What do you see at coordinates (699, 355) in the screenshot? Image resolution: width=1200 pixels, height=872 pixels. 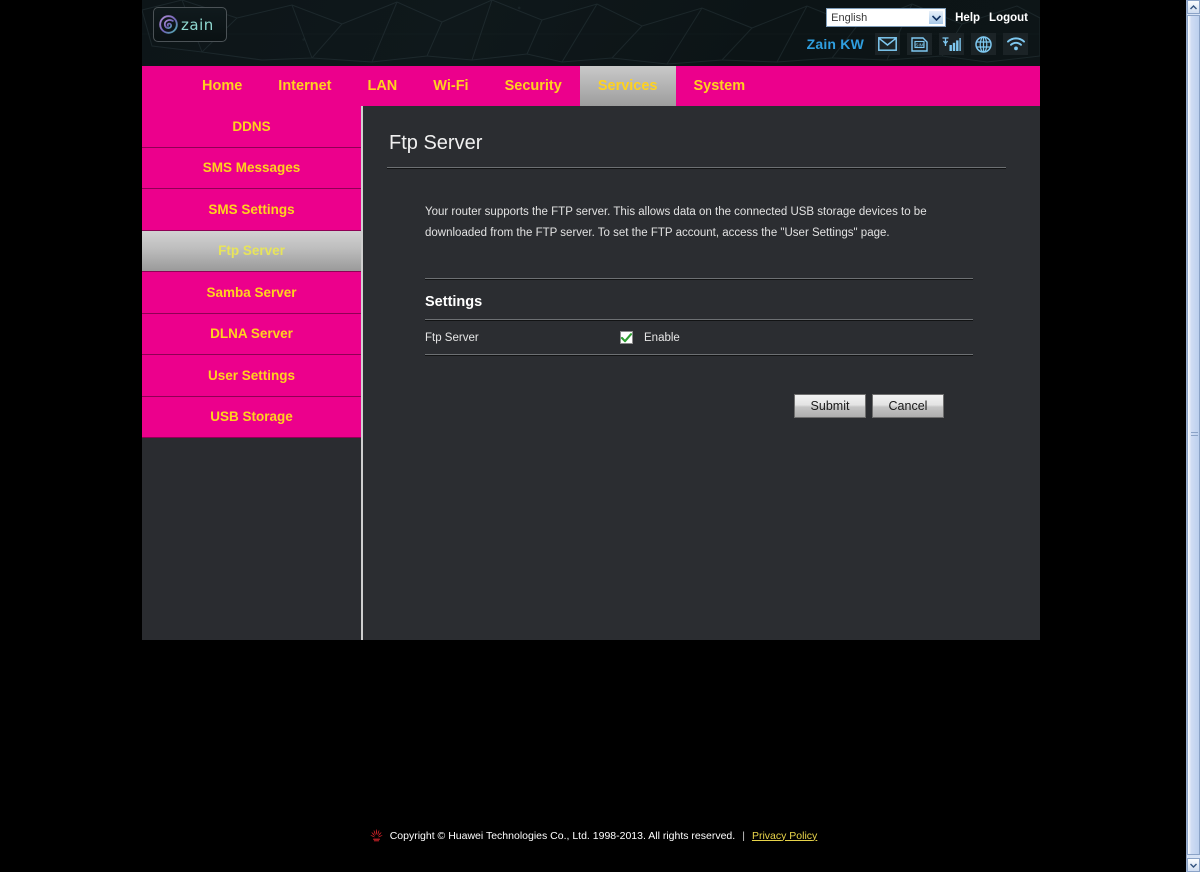 I see `section-divider-bottom` at bounding box center [699, 355].